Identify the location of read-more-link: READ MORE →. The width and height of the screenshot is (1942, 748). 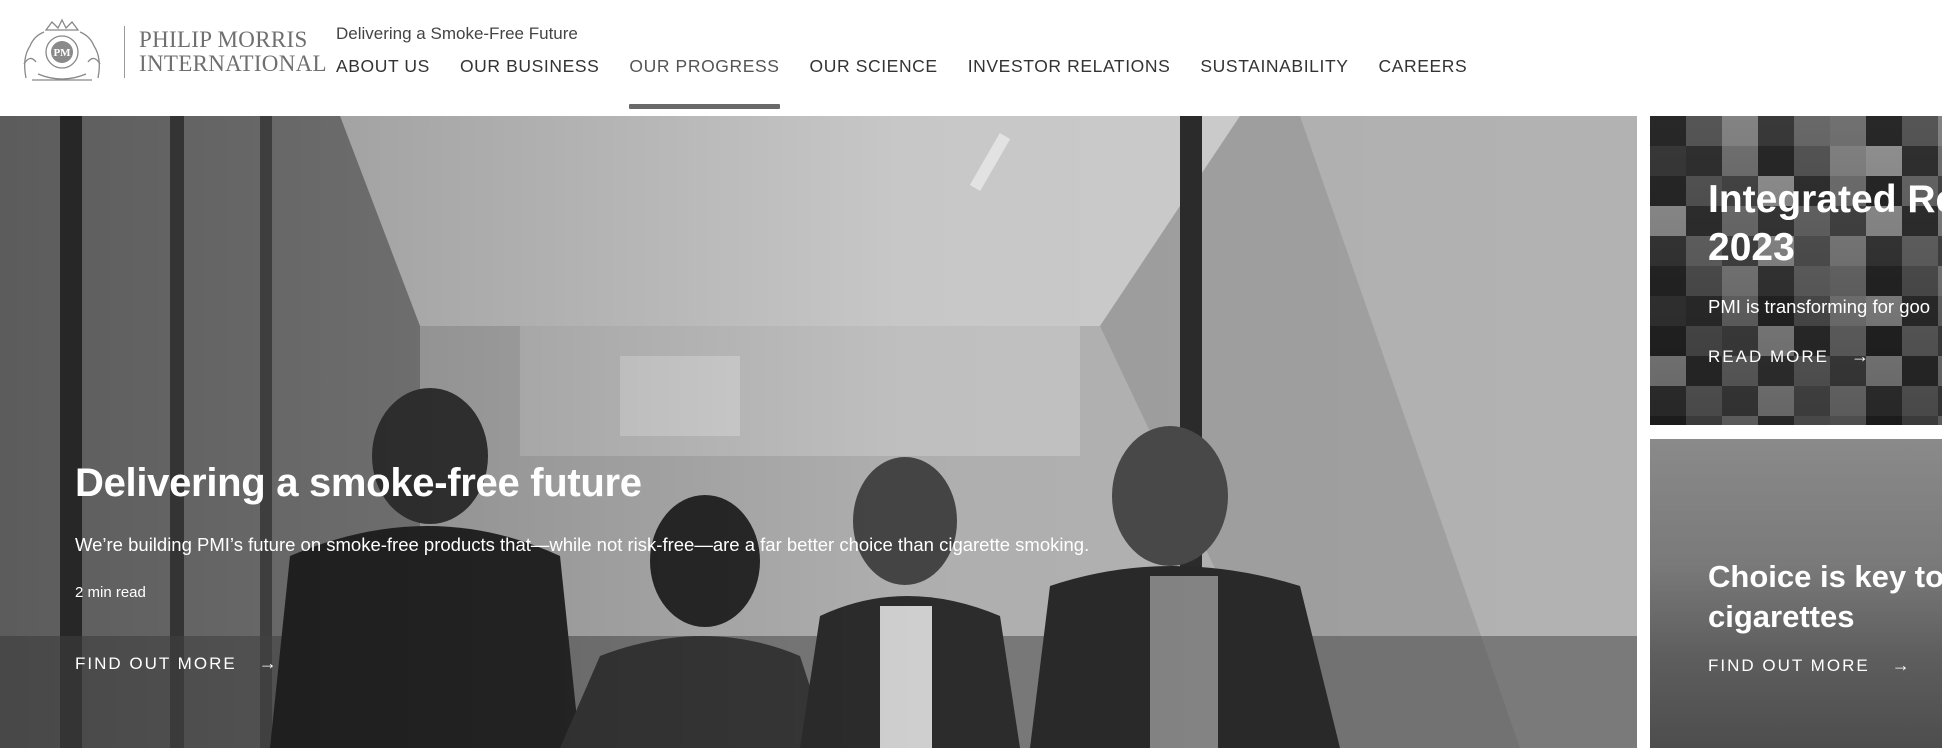
(1789, 356).